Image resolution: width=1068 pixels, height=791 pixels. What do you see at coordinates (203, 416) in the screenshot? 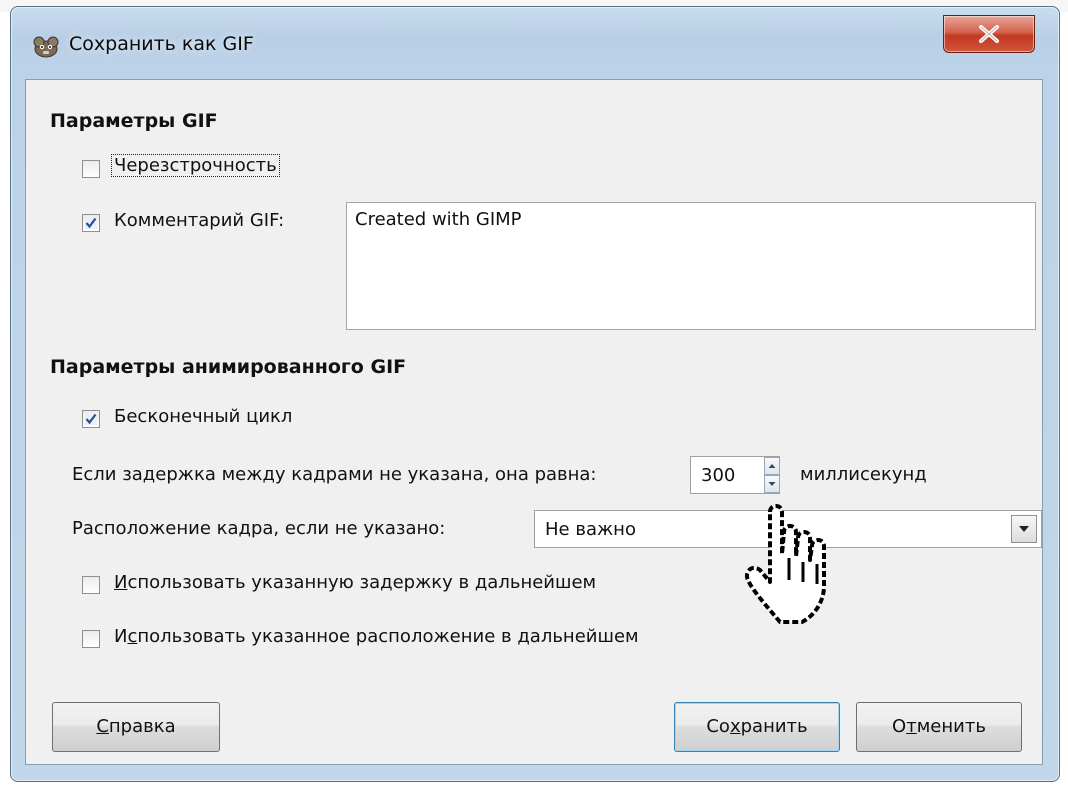
I see `loop-label: Бесконечный цикл` at bounding box center [203, 416].